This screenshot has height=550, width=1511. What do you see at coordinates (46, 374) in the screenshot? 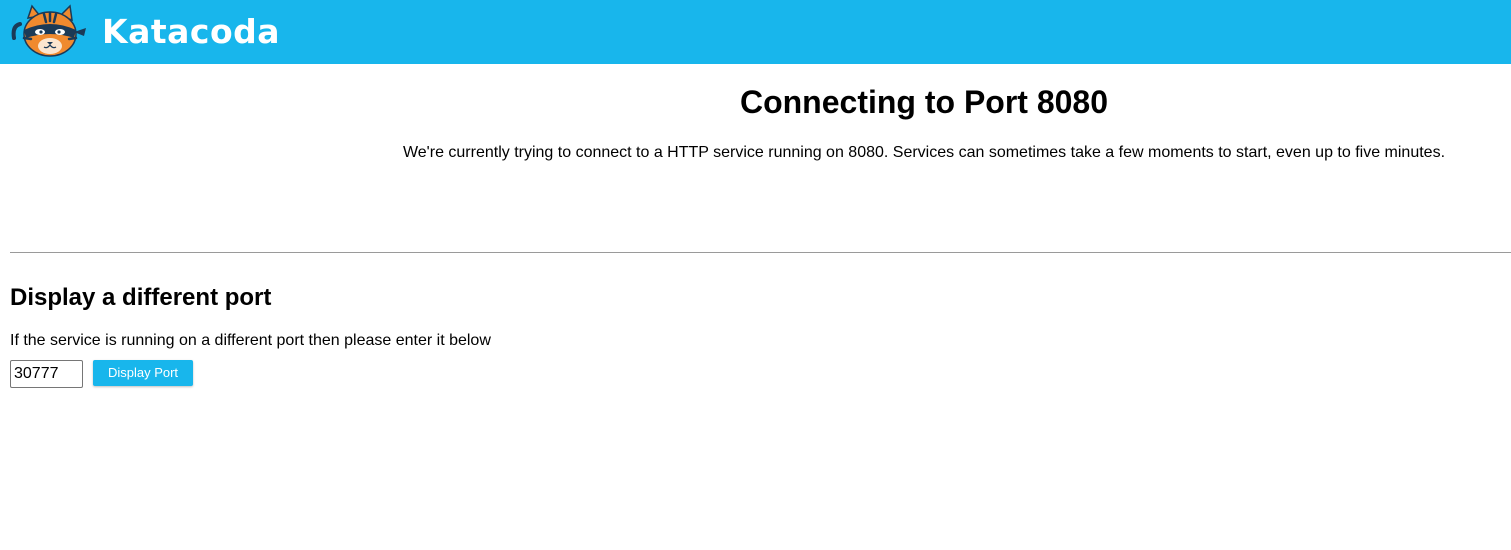
I see `port-input` at bounding box center [46, 374].